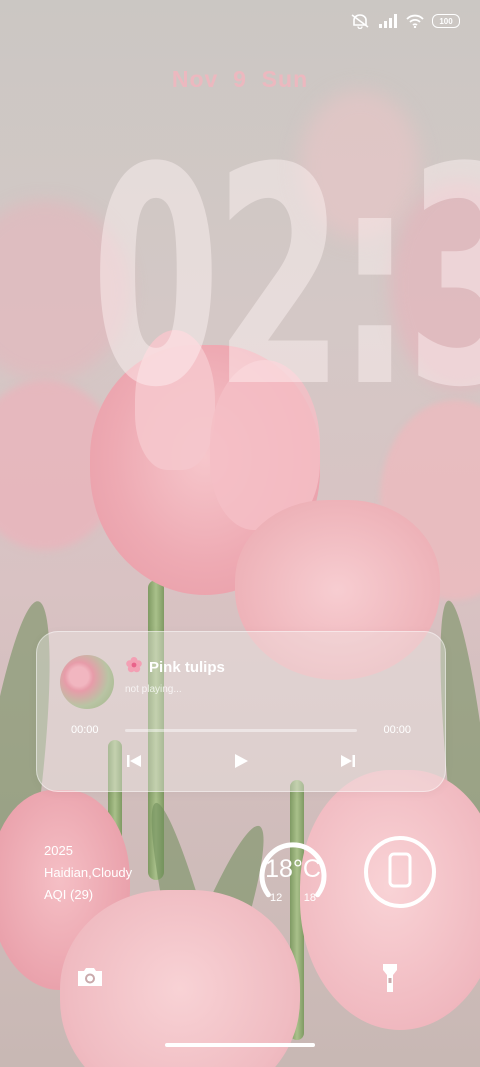 The image size is (480, 1067). I want to click on next-icon, so click(348, 763).